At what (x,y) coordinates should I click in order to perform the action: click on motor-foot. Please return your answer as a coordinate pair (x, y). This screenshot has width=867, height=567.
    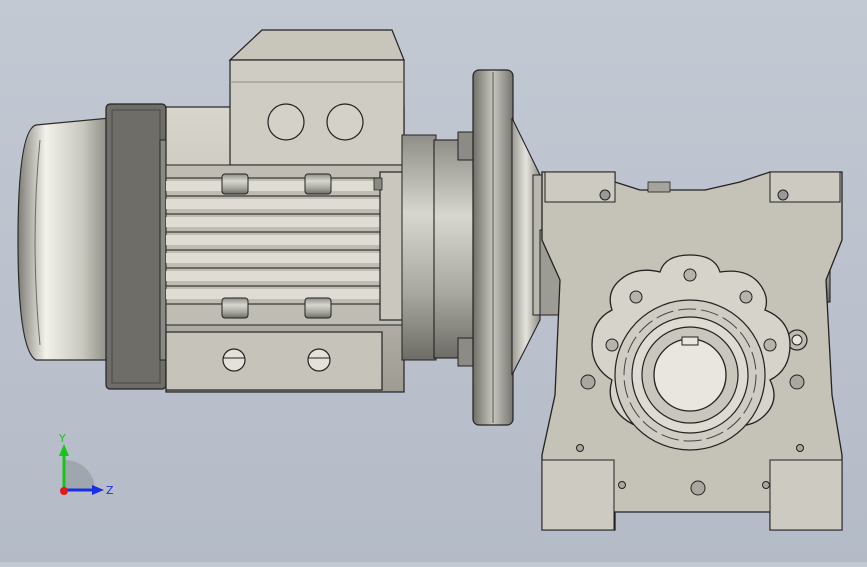
    Looking at the image, I should click on (274, 361).